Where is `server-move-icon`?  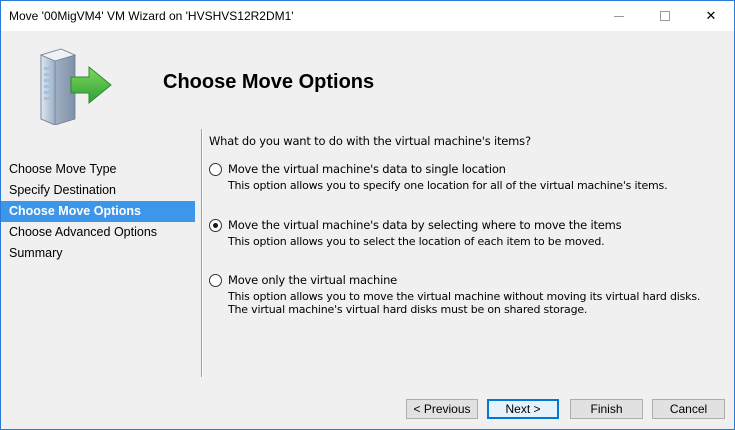 server-move-icon is located at coordinates (75, 86).